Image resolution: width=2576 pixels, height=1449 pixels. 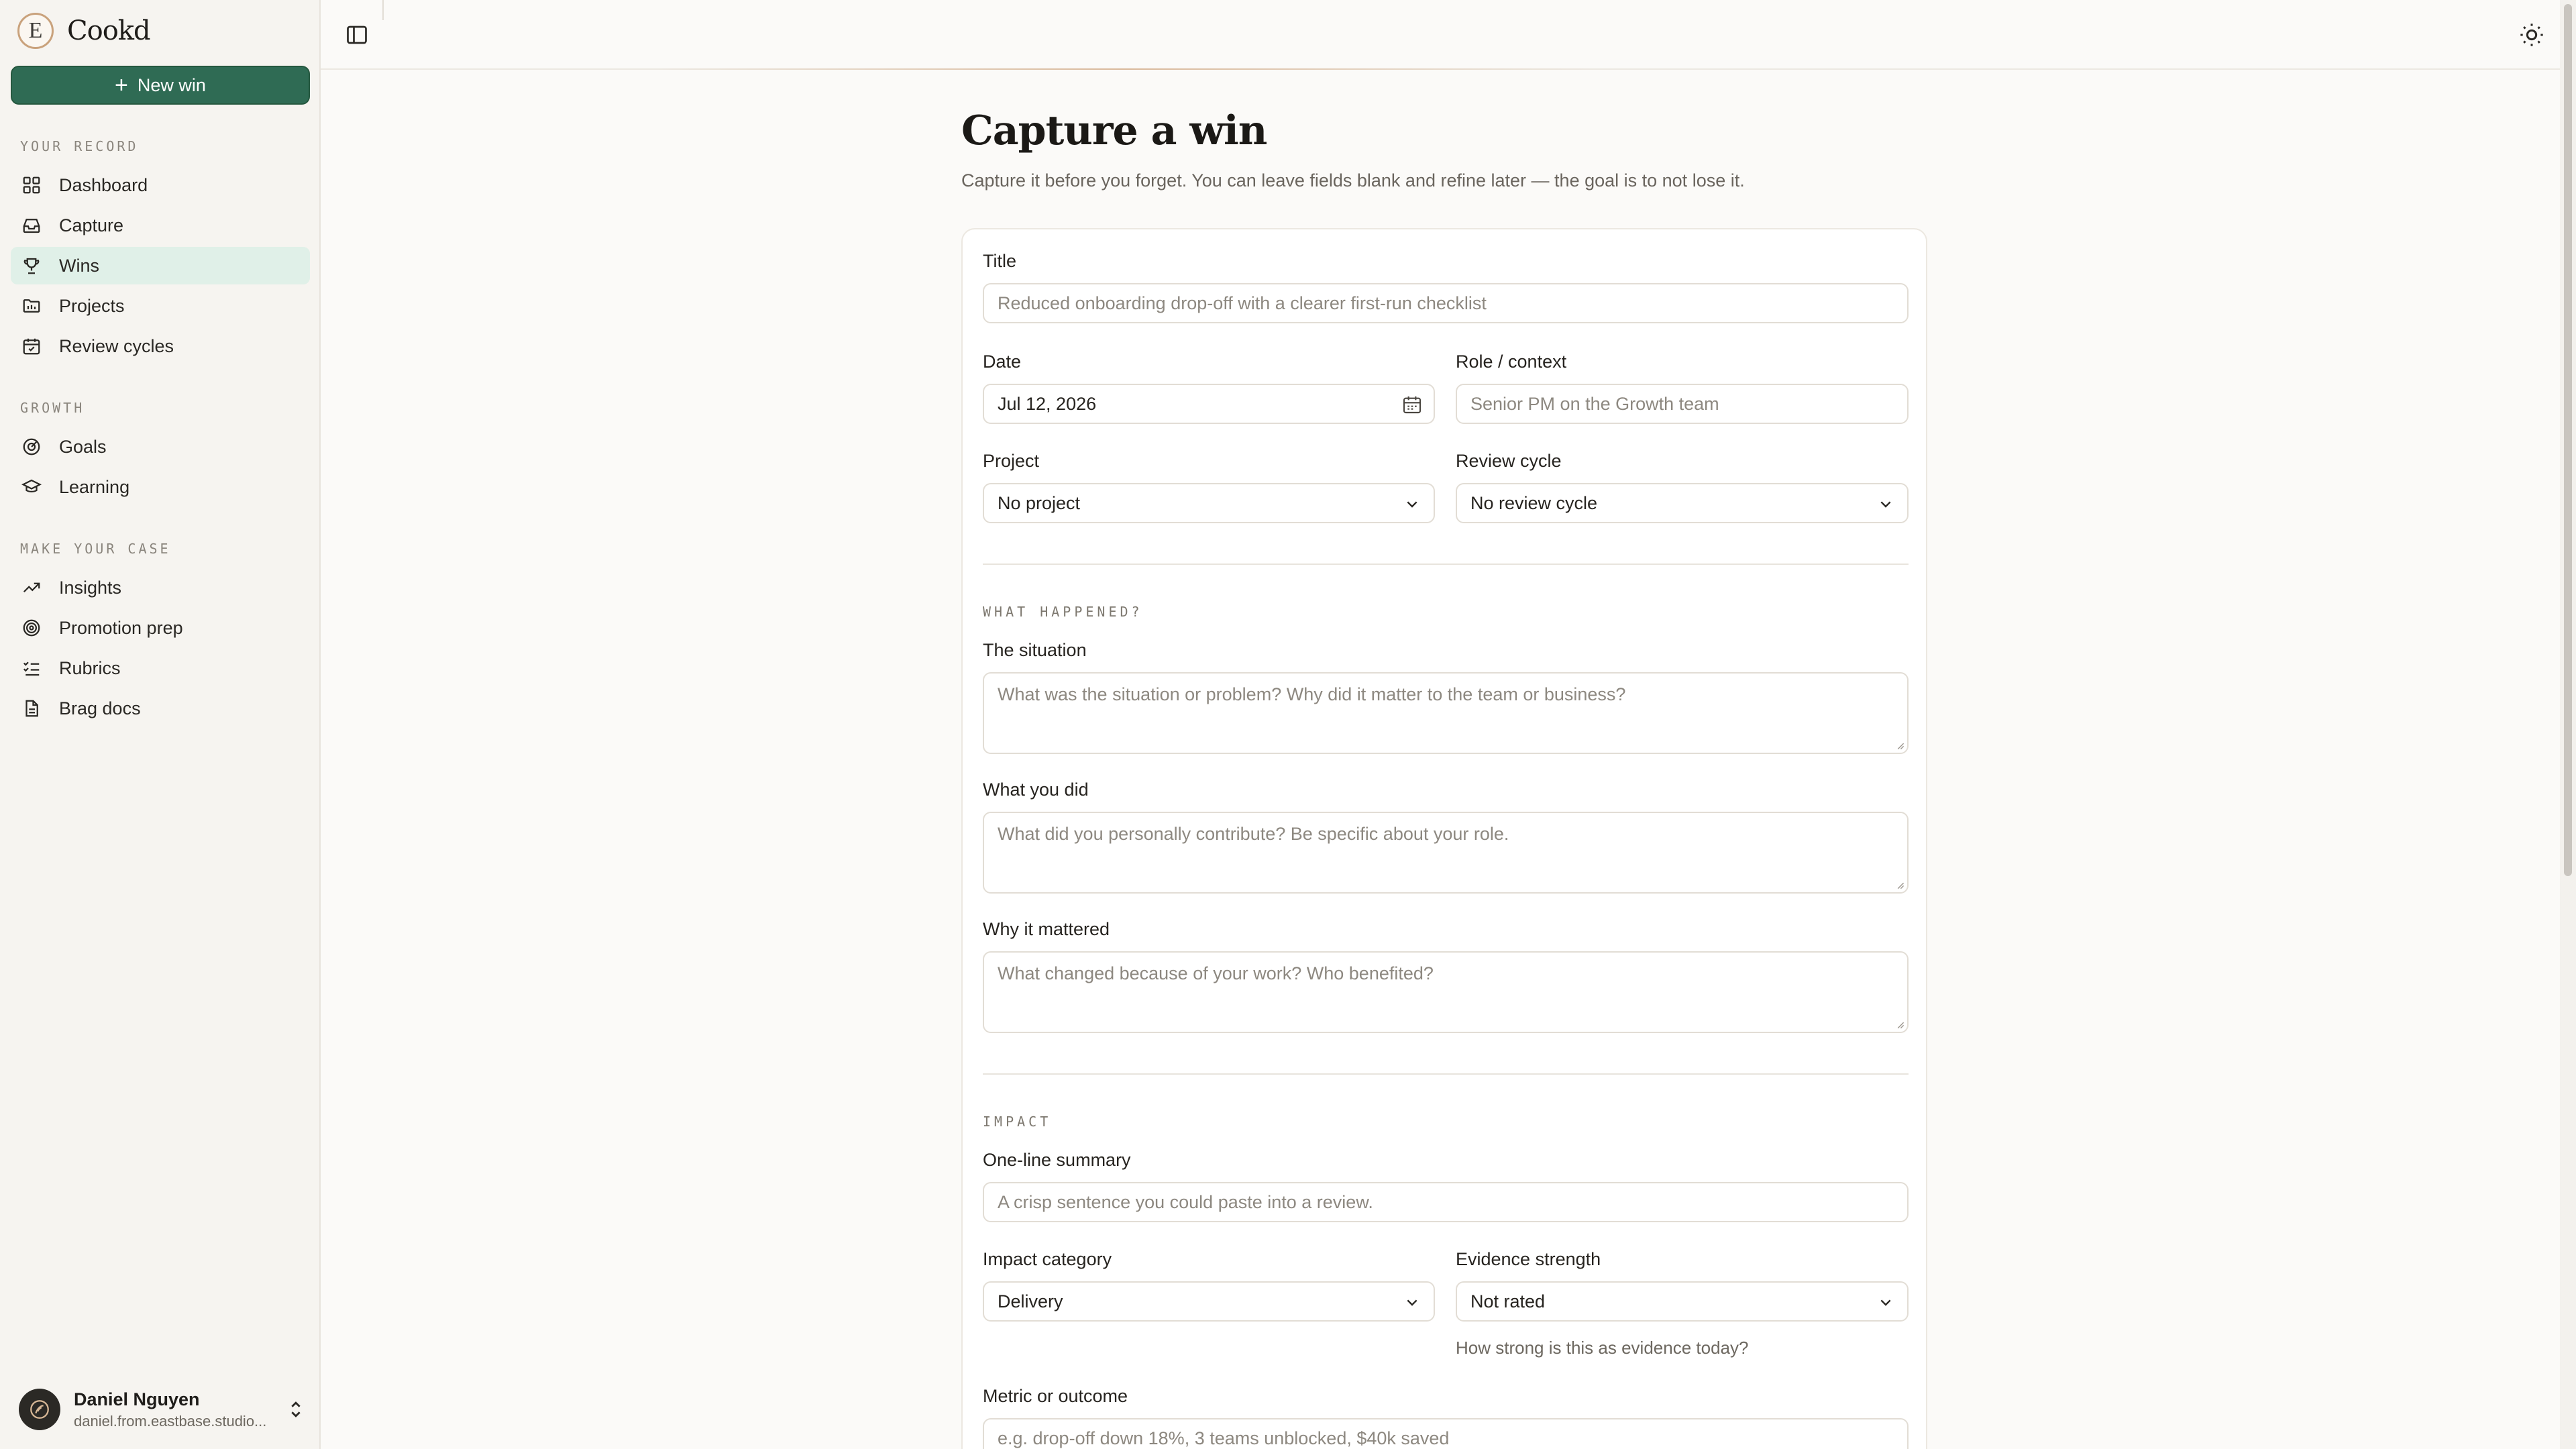 I want to click on avatar, so click(x=39, y=1409).